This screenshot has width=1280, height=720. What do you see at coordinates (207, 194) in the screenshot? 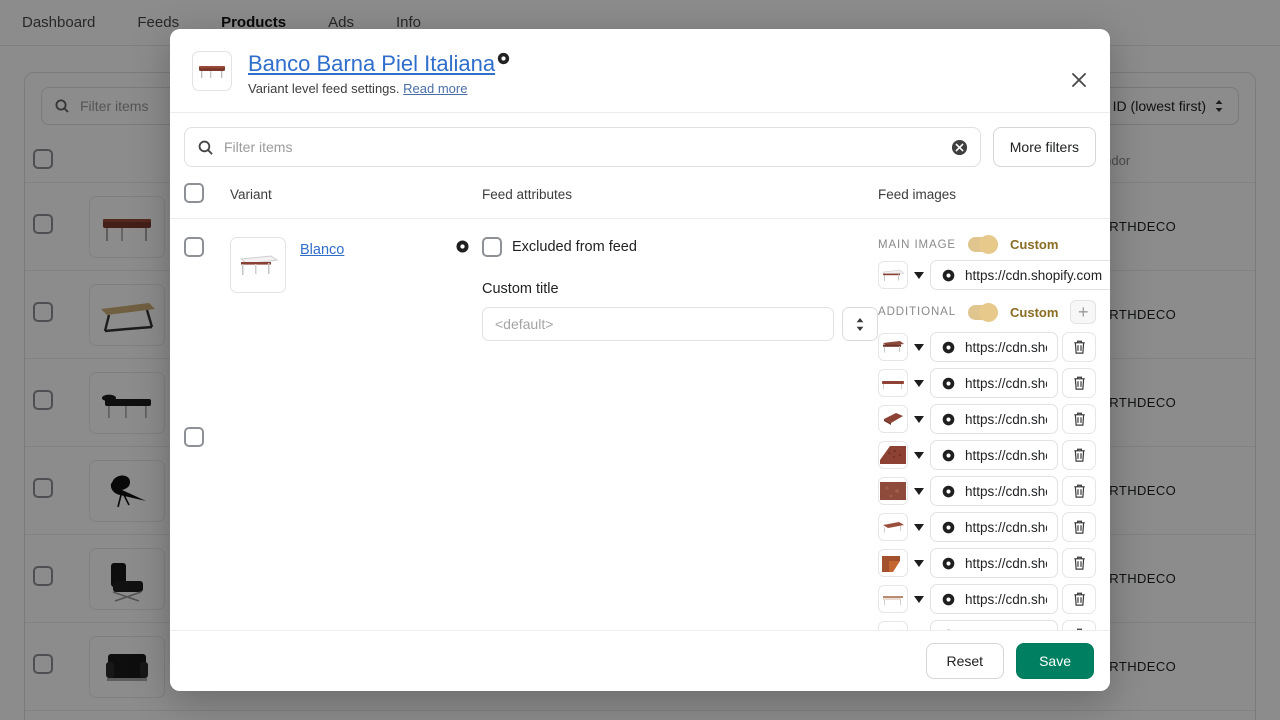
I see `select-all-cell` at bounding box center [207, 194].